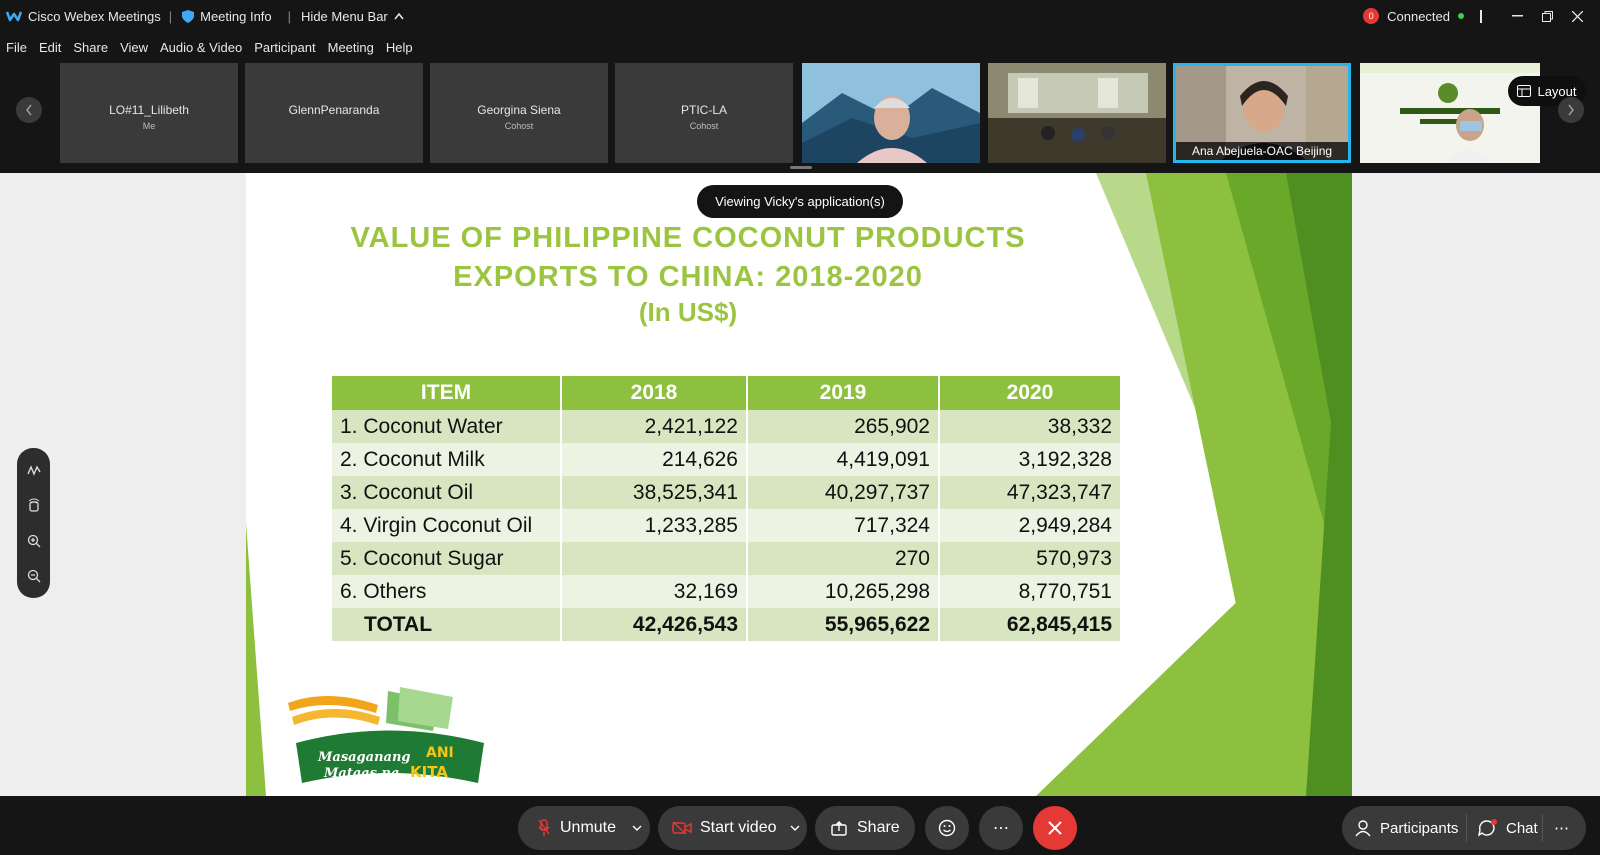  What do you see at coordinates (429, 772) in the screenshot?
I see `svg-text: KITA` at bounding box center [429, 772].